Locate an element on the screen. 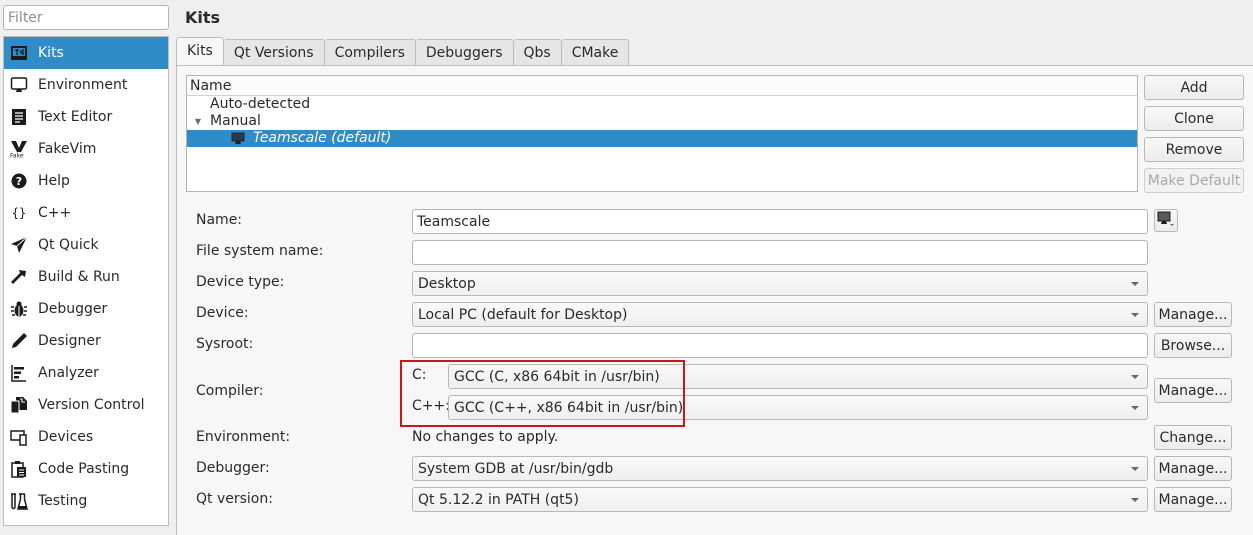  compiler-cpp-select: GCC (C++, x86 64bit in /usr/bin) is located at coordinates (798, 407).